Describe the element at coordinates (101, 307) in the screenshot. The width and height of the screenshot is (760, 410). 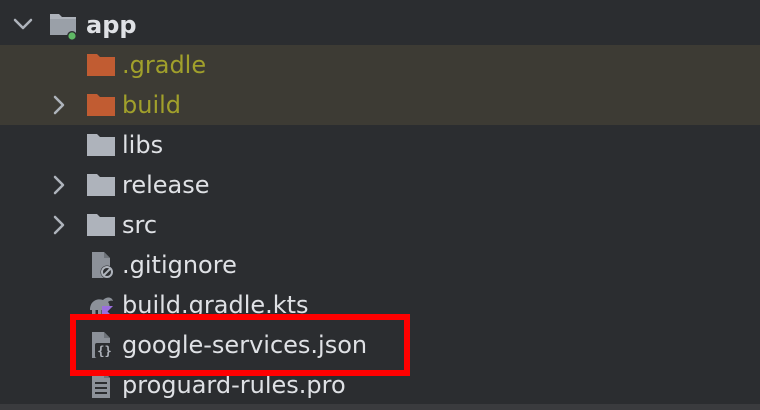
I see `gradle-kotlin-file-icon` at that location.